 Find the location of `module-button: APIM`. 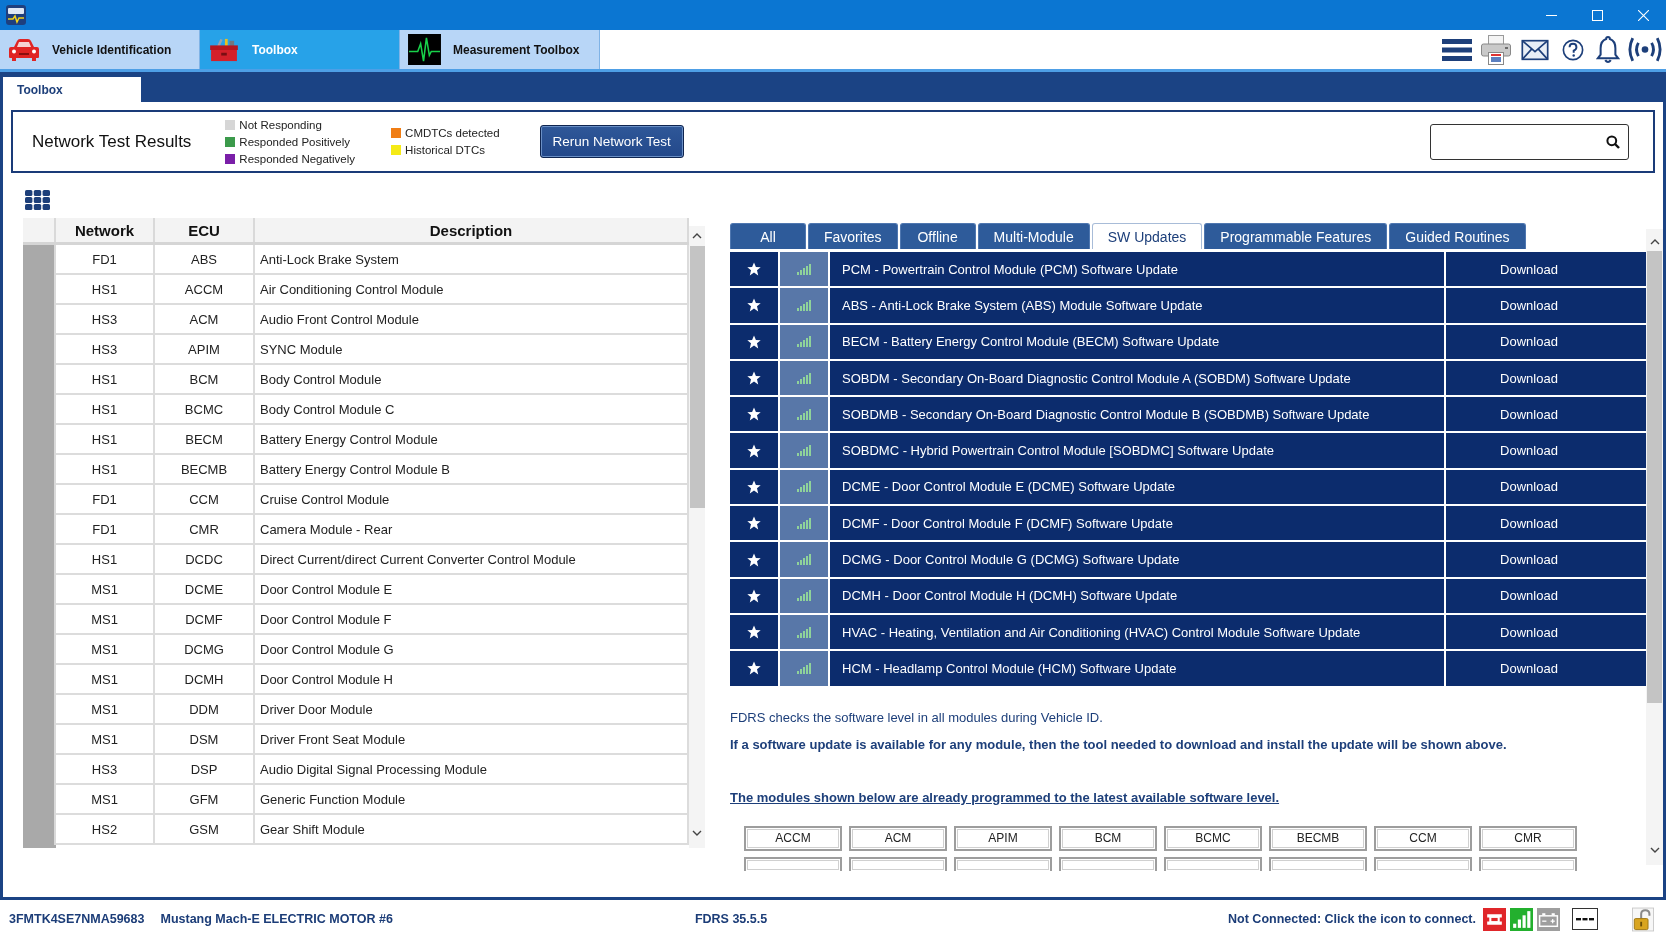

module-button: APIM is located at coordinates (1003, 838).